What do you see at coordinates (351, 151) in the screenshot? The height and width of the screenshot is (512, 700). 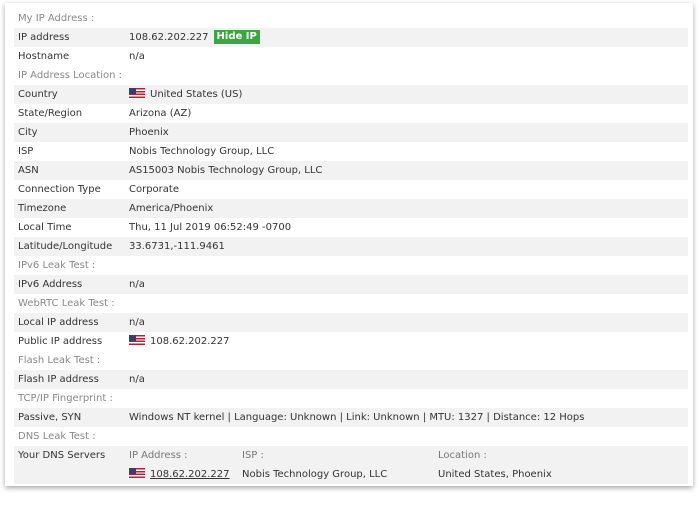 I see `row-isp: ISP Nobis Technology Group, LLC` at bounding box center [351, 151].